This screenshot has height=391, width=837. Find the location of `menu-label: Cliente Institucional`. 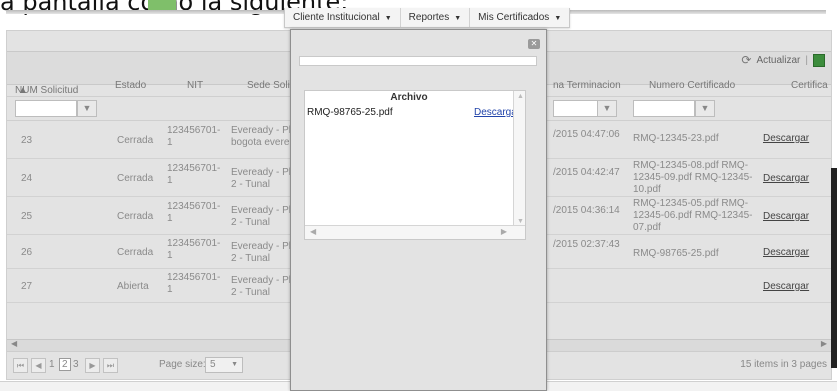

menu-label: Cliente Institucional is located at coordinates (336, 17).